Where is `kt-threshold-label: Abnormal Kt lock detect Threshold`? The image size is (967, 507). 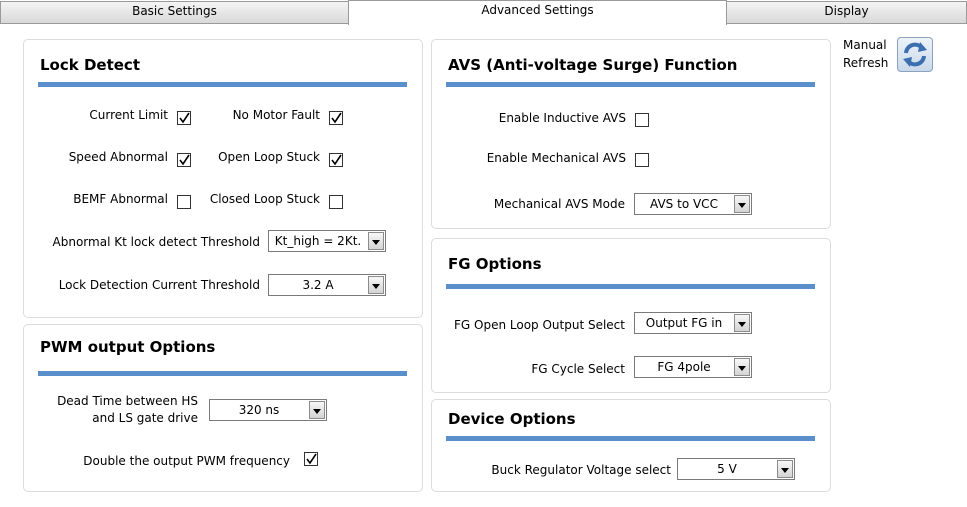 kt-threshold-label: Abnormal Kt lock detect Threshold is located at coordinates (156, 242).